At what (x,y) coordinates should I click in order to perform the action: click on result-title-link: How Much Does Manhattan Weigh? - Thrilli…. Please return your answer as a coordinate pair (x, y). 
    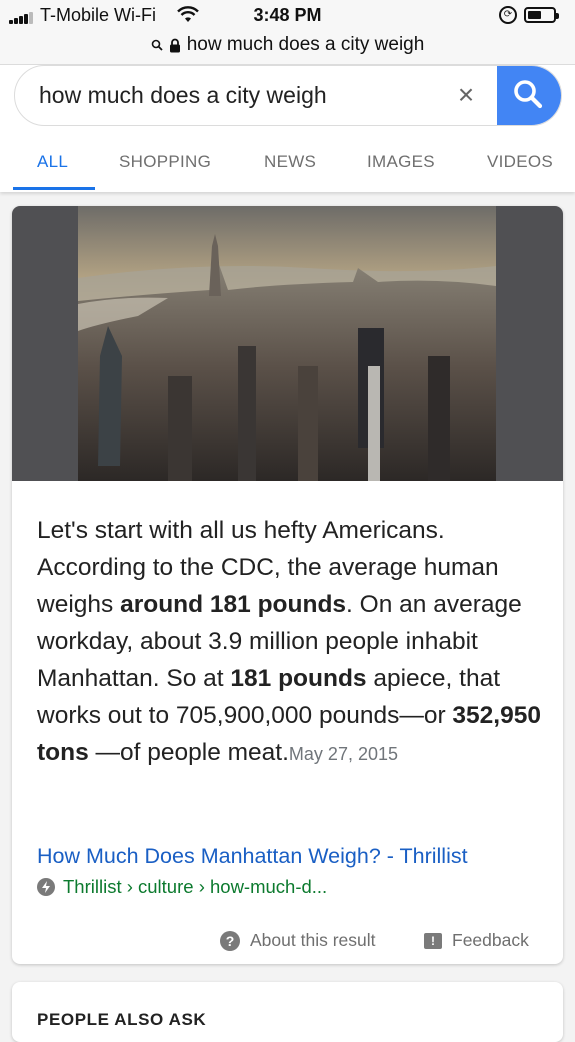
    Looking at the image, I should click on (252, 856).